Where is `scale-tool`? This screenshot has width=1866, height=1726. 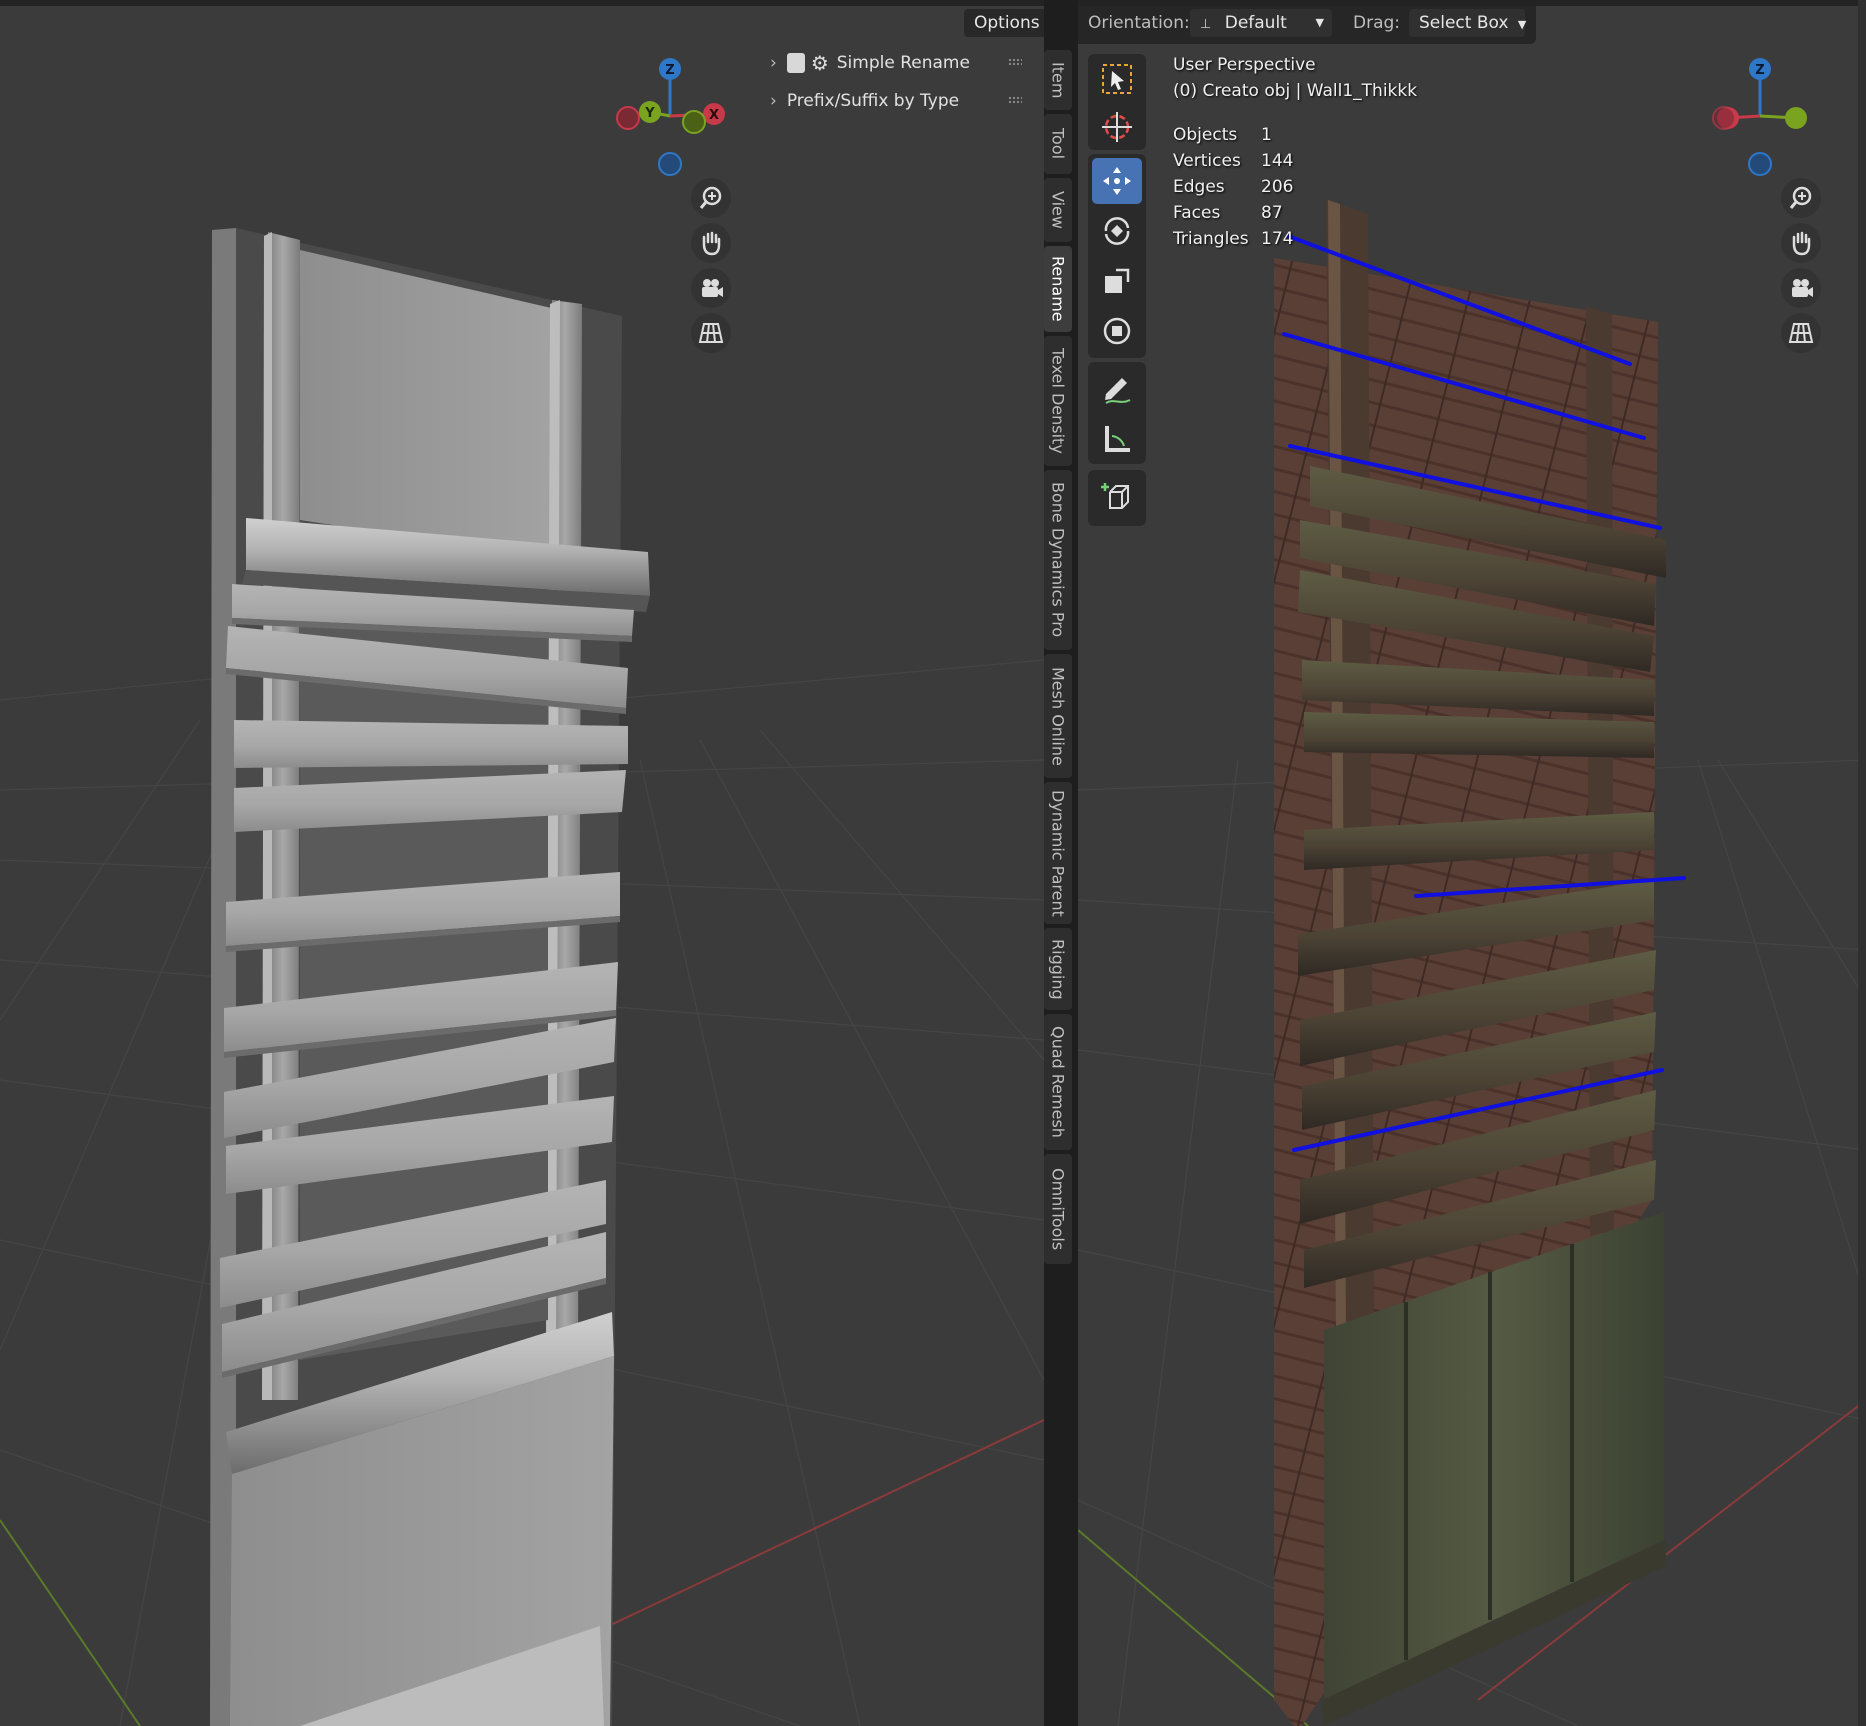
scale-tool is located at coordinates (1117, 281).